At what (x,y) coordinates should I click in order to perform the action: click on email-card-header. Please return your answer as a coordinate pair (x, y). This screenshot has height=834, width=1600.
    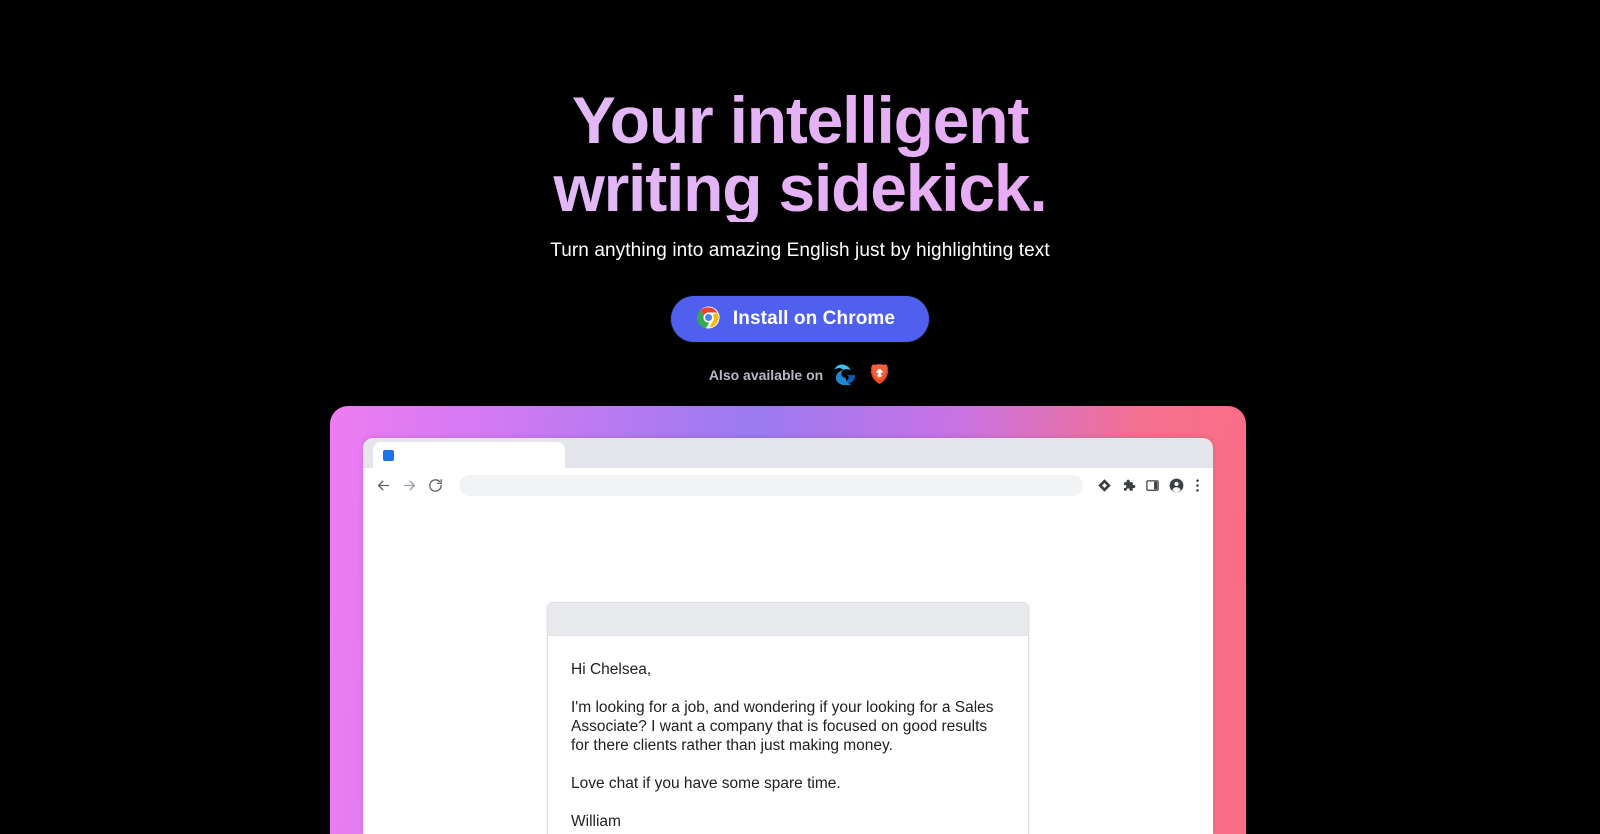
    Looking at the image, I should click on (788, 619).